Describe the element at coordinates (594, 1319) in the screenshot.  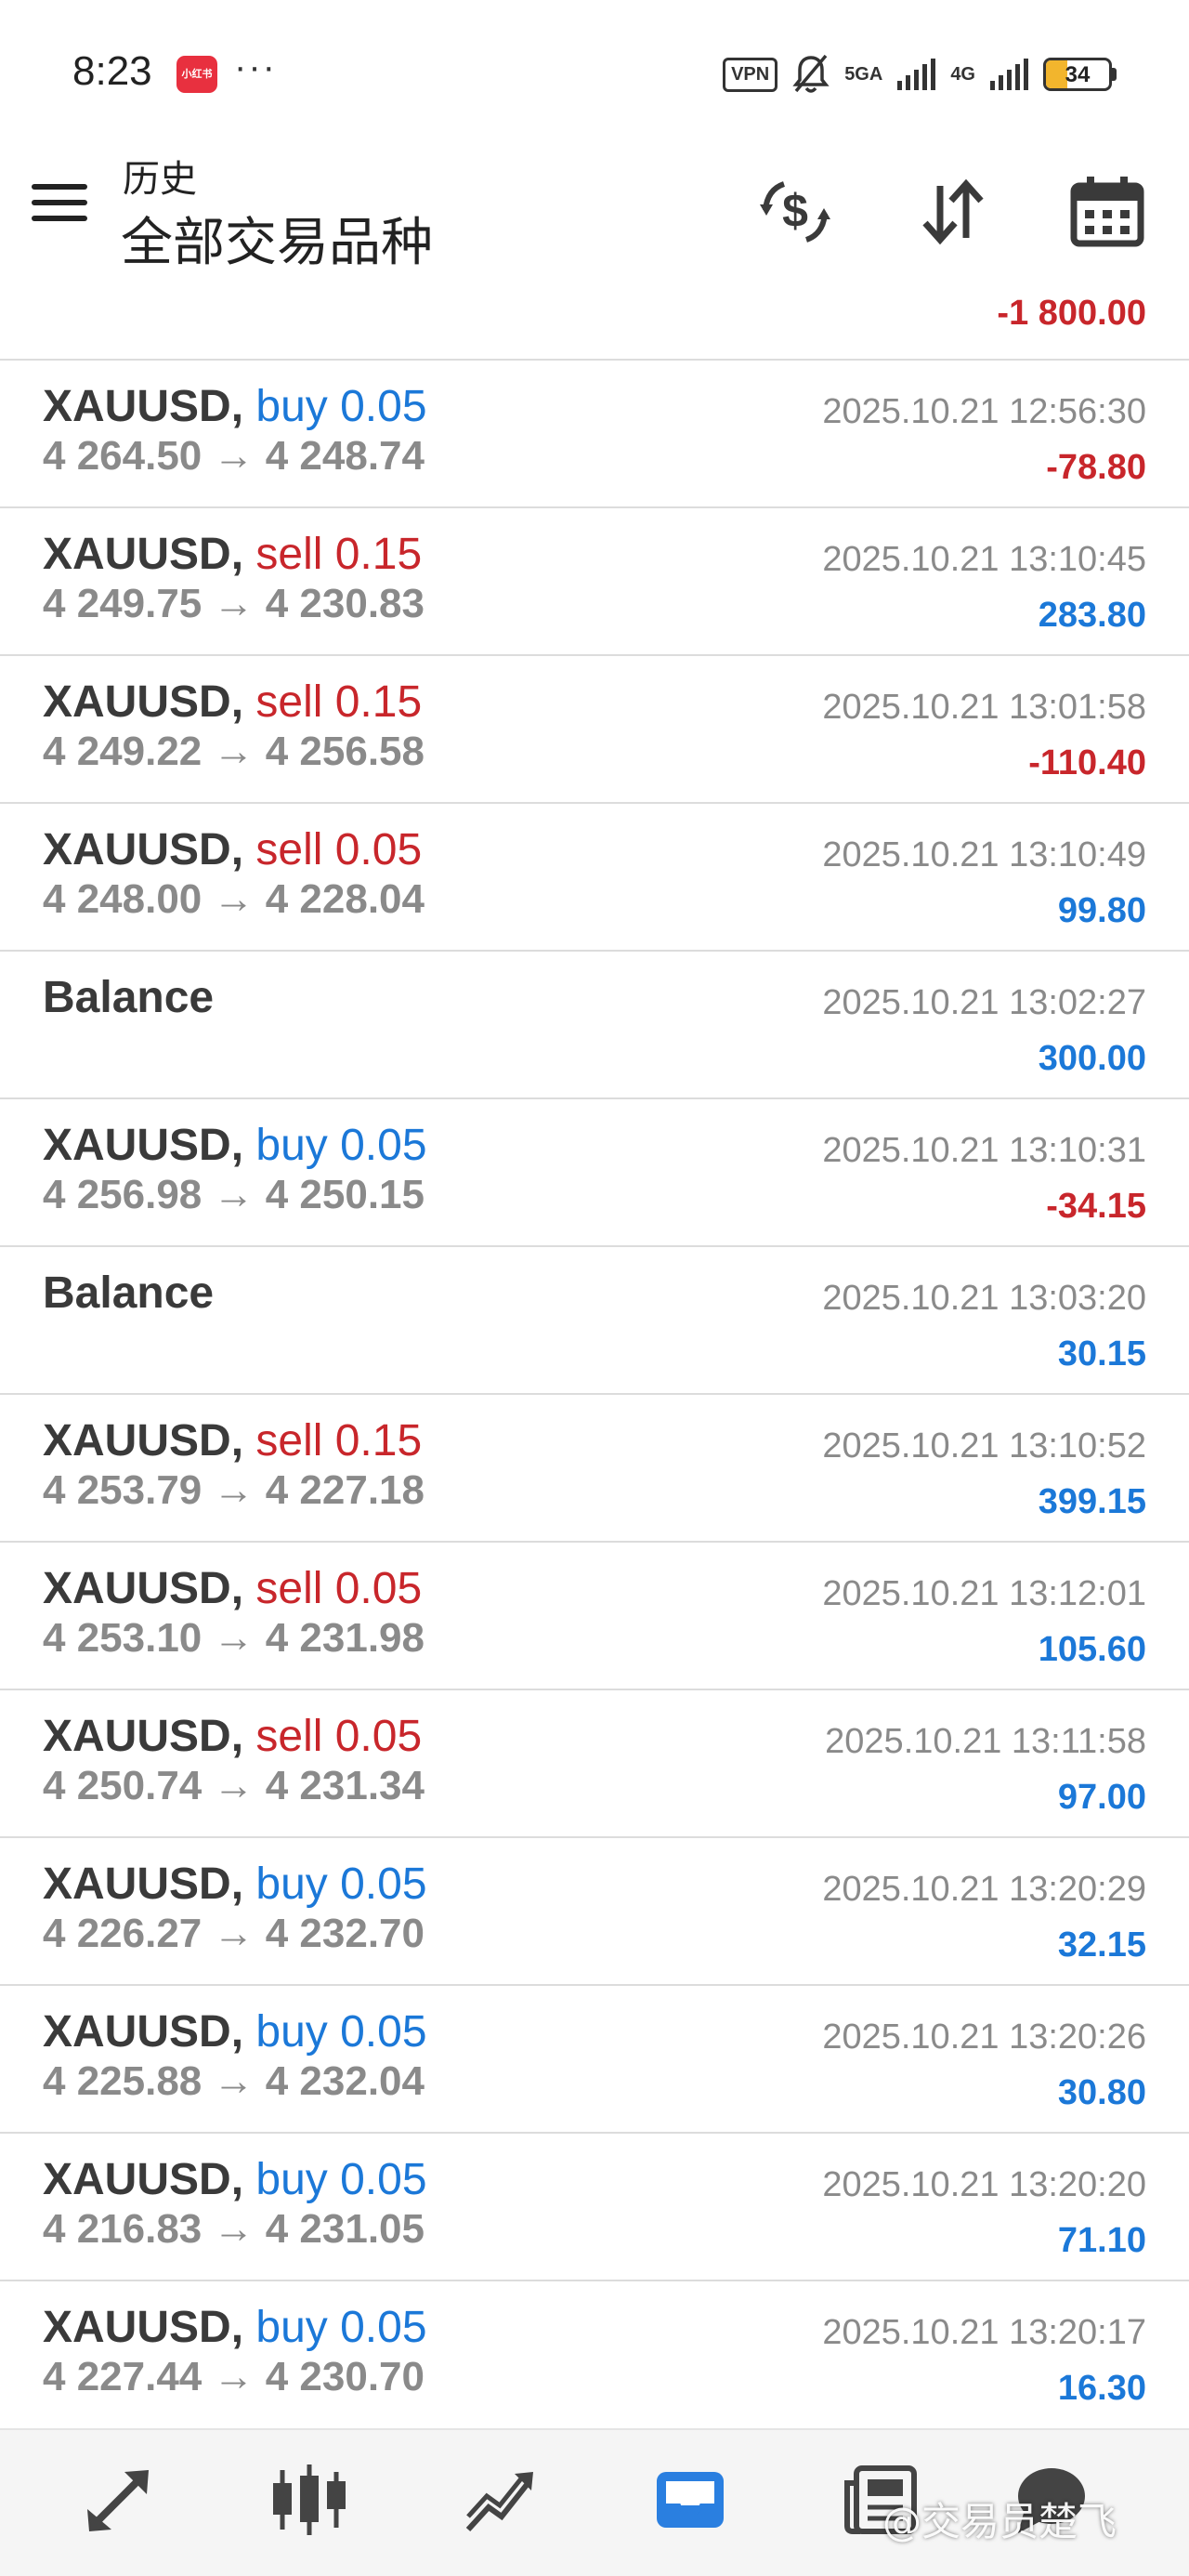
I see `balance-row: Balance 2025.10.21 13:03:20 30.15` at that location.